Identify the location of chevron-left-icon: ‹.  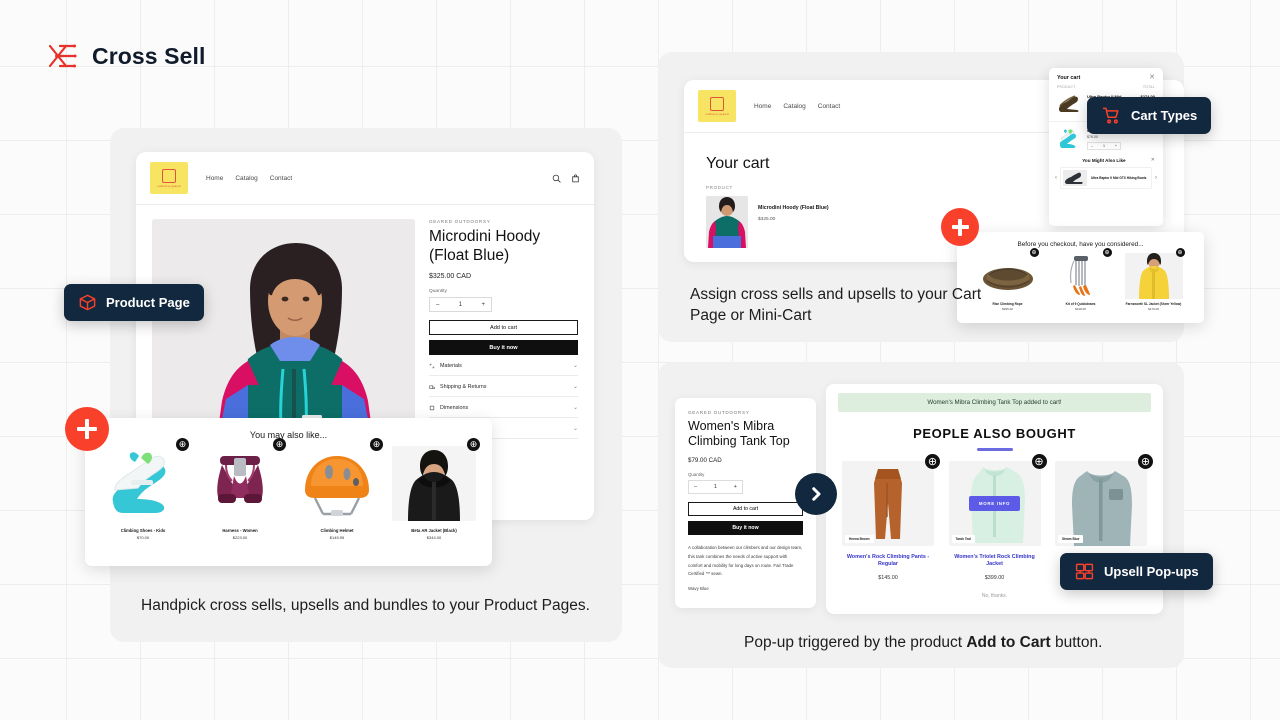
(1056, 178).